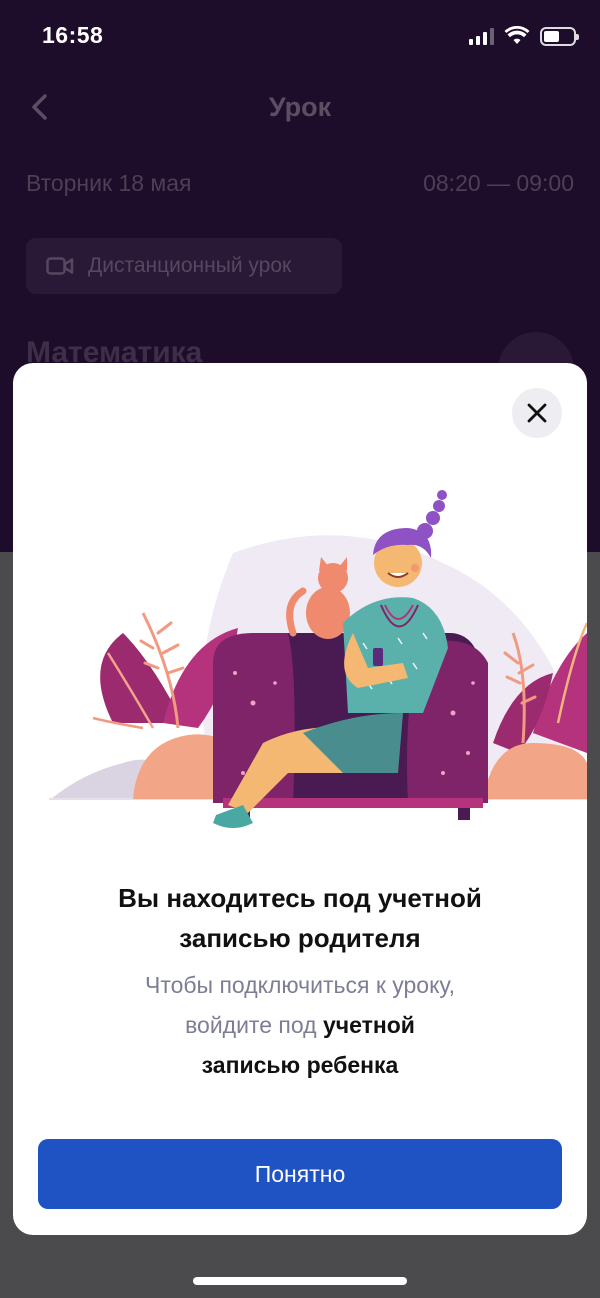 Image resolution: width=600 pixels, height=1298 pixels. Describe the element at coordinates (73, 35) in the screenshot. I see `status-time: 16:58` at that location.